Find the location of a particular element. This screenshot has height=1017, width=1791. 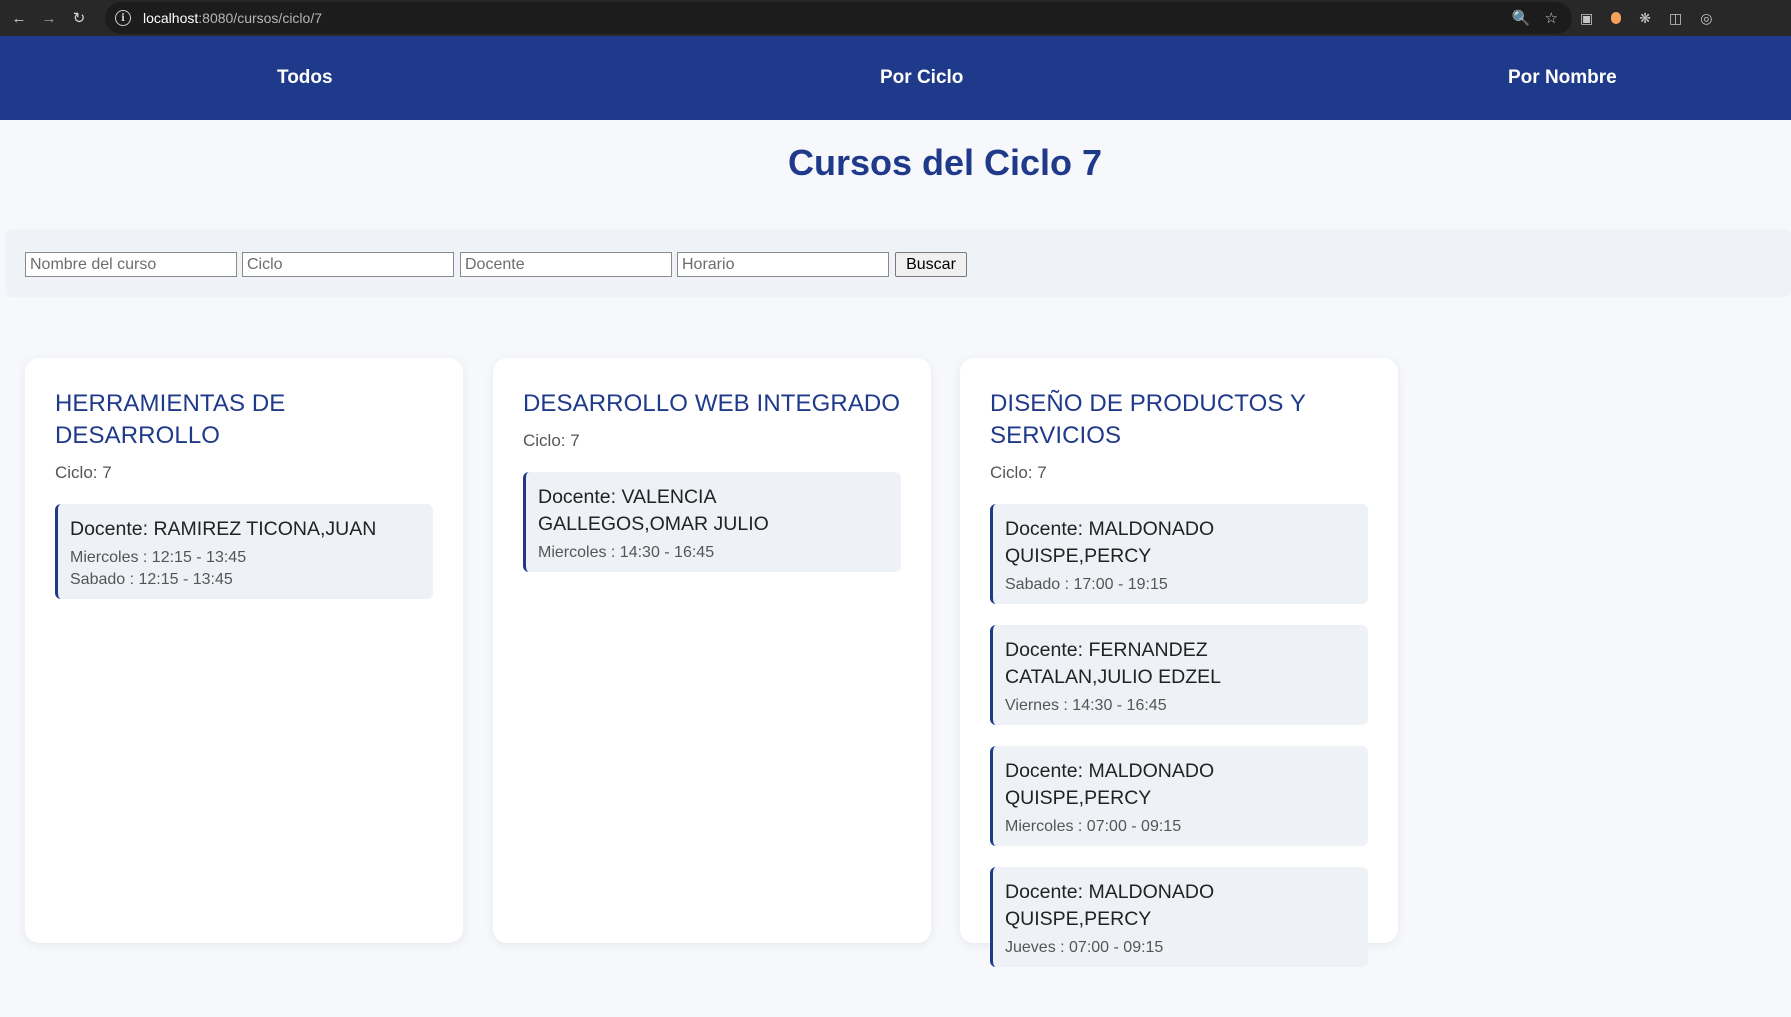

session-time: Viernes : 14:30 - 16:45 is located at coordinates (1086, 705).